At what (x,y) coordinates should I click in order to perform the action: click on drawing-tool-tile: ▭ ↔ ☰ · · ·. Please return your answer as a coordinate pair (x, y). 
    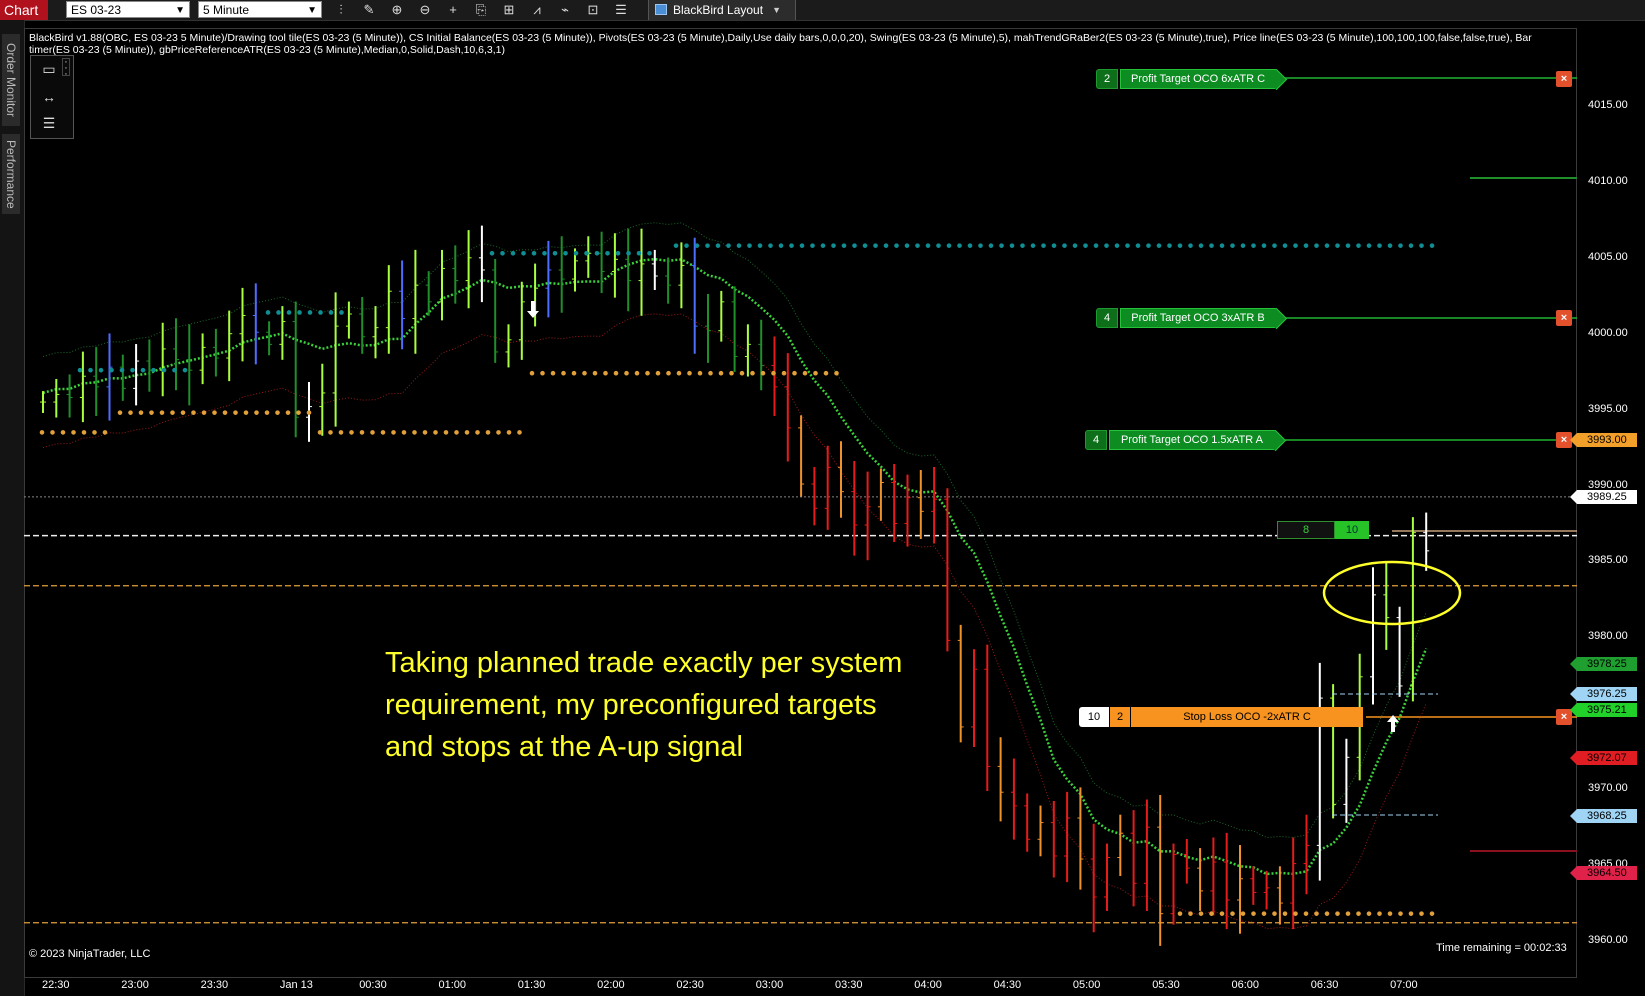
    Looking at the image, I should click on (52, 97).